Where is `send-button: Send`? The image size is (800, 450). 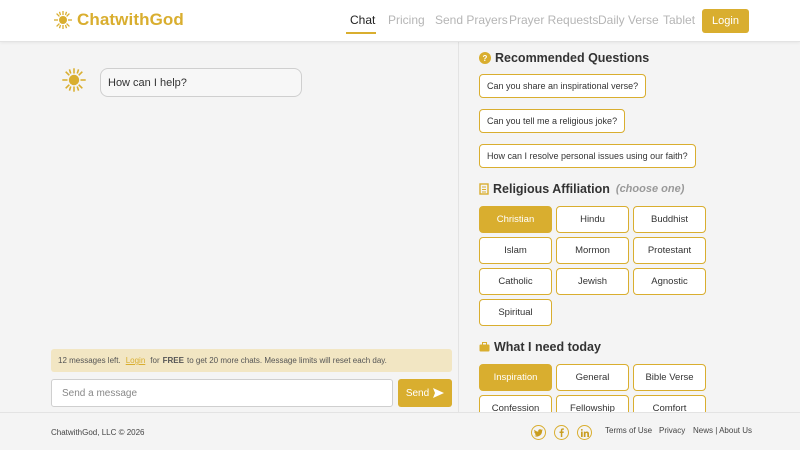
send-button: Send is located at coordinates (425, 393).